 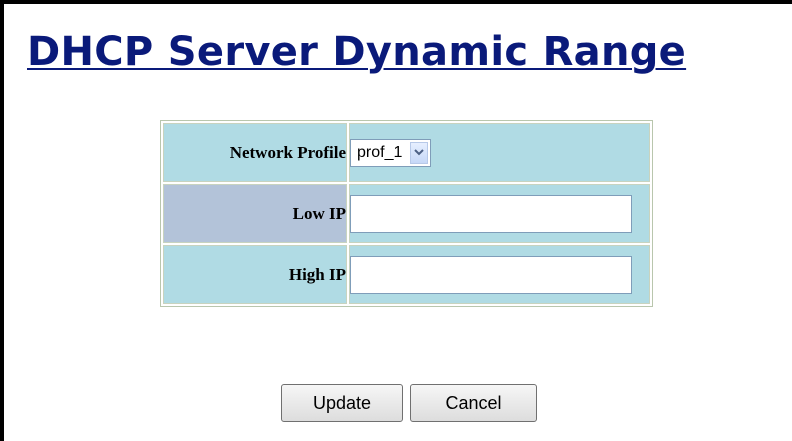 What do you see at coordinates (396, 2) in the screenshot?
I see `window-frame-top` at bounding box center [396, 2].